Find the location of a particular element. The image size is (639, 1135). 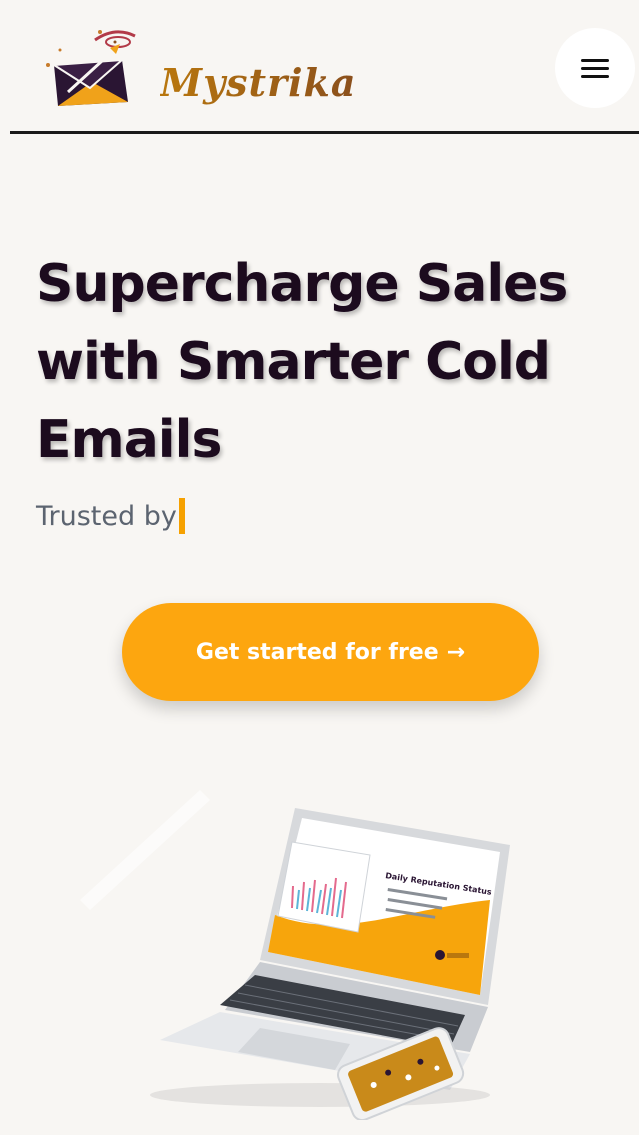

typing-caret is located at coordinates (181, 516).